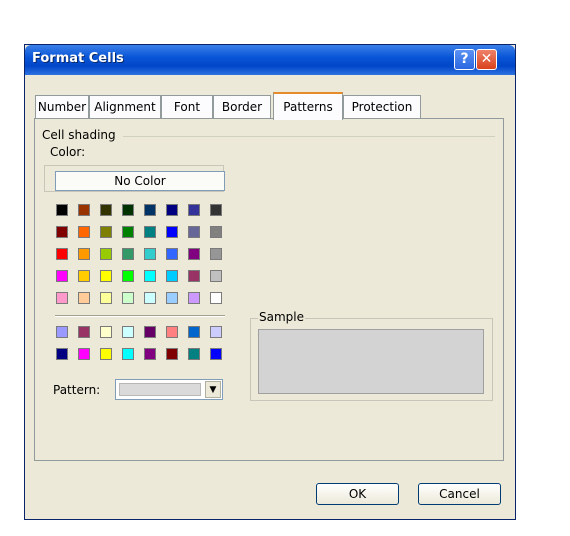  What do you see at coordinates (213, 389) in the screenshot?
I see `chevron-down-icon: ▼` at bounding box center [213, 389].